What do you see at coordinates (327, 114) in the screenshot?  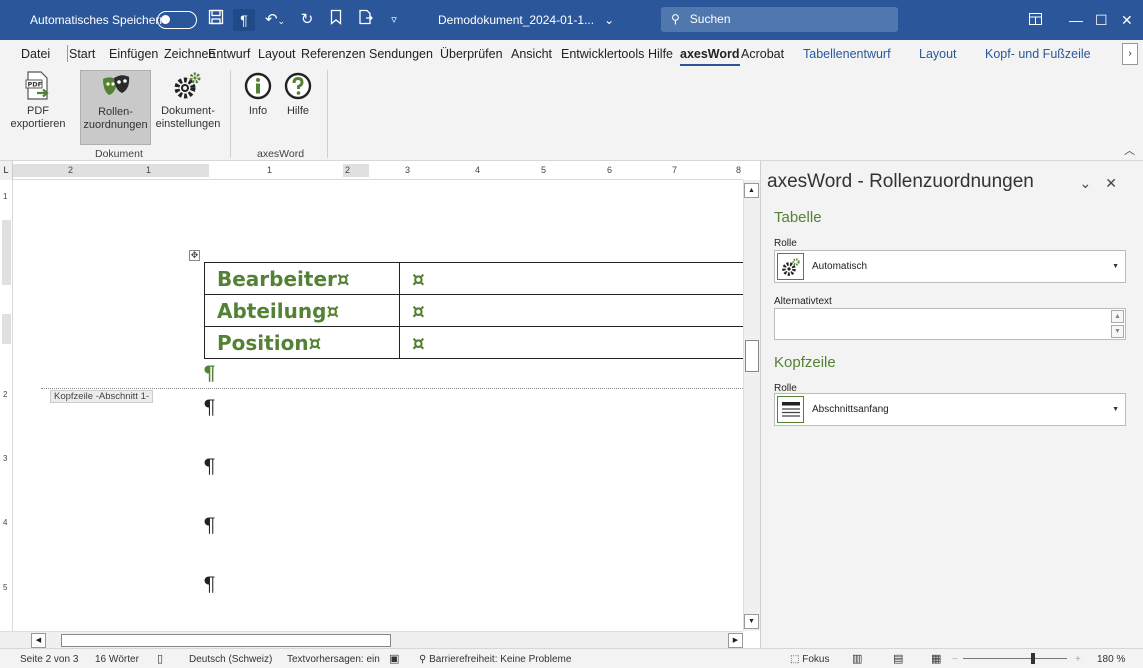 I see `group-separator` at bounding box center [327, 114].